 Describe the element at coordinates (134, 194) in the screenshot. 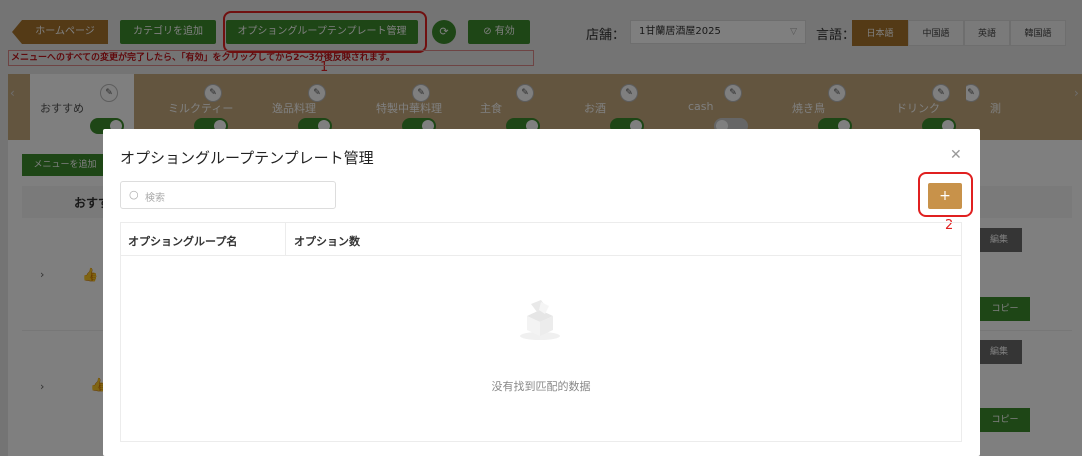

I see `search-icon: ○` at that location.